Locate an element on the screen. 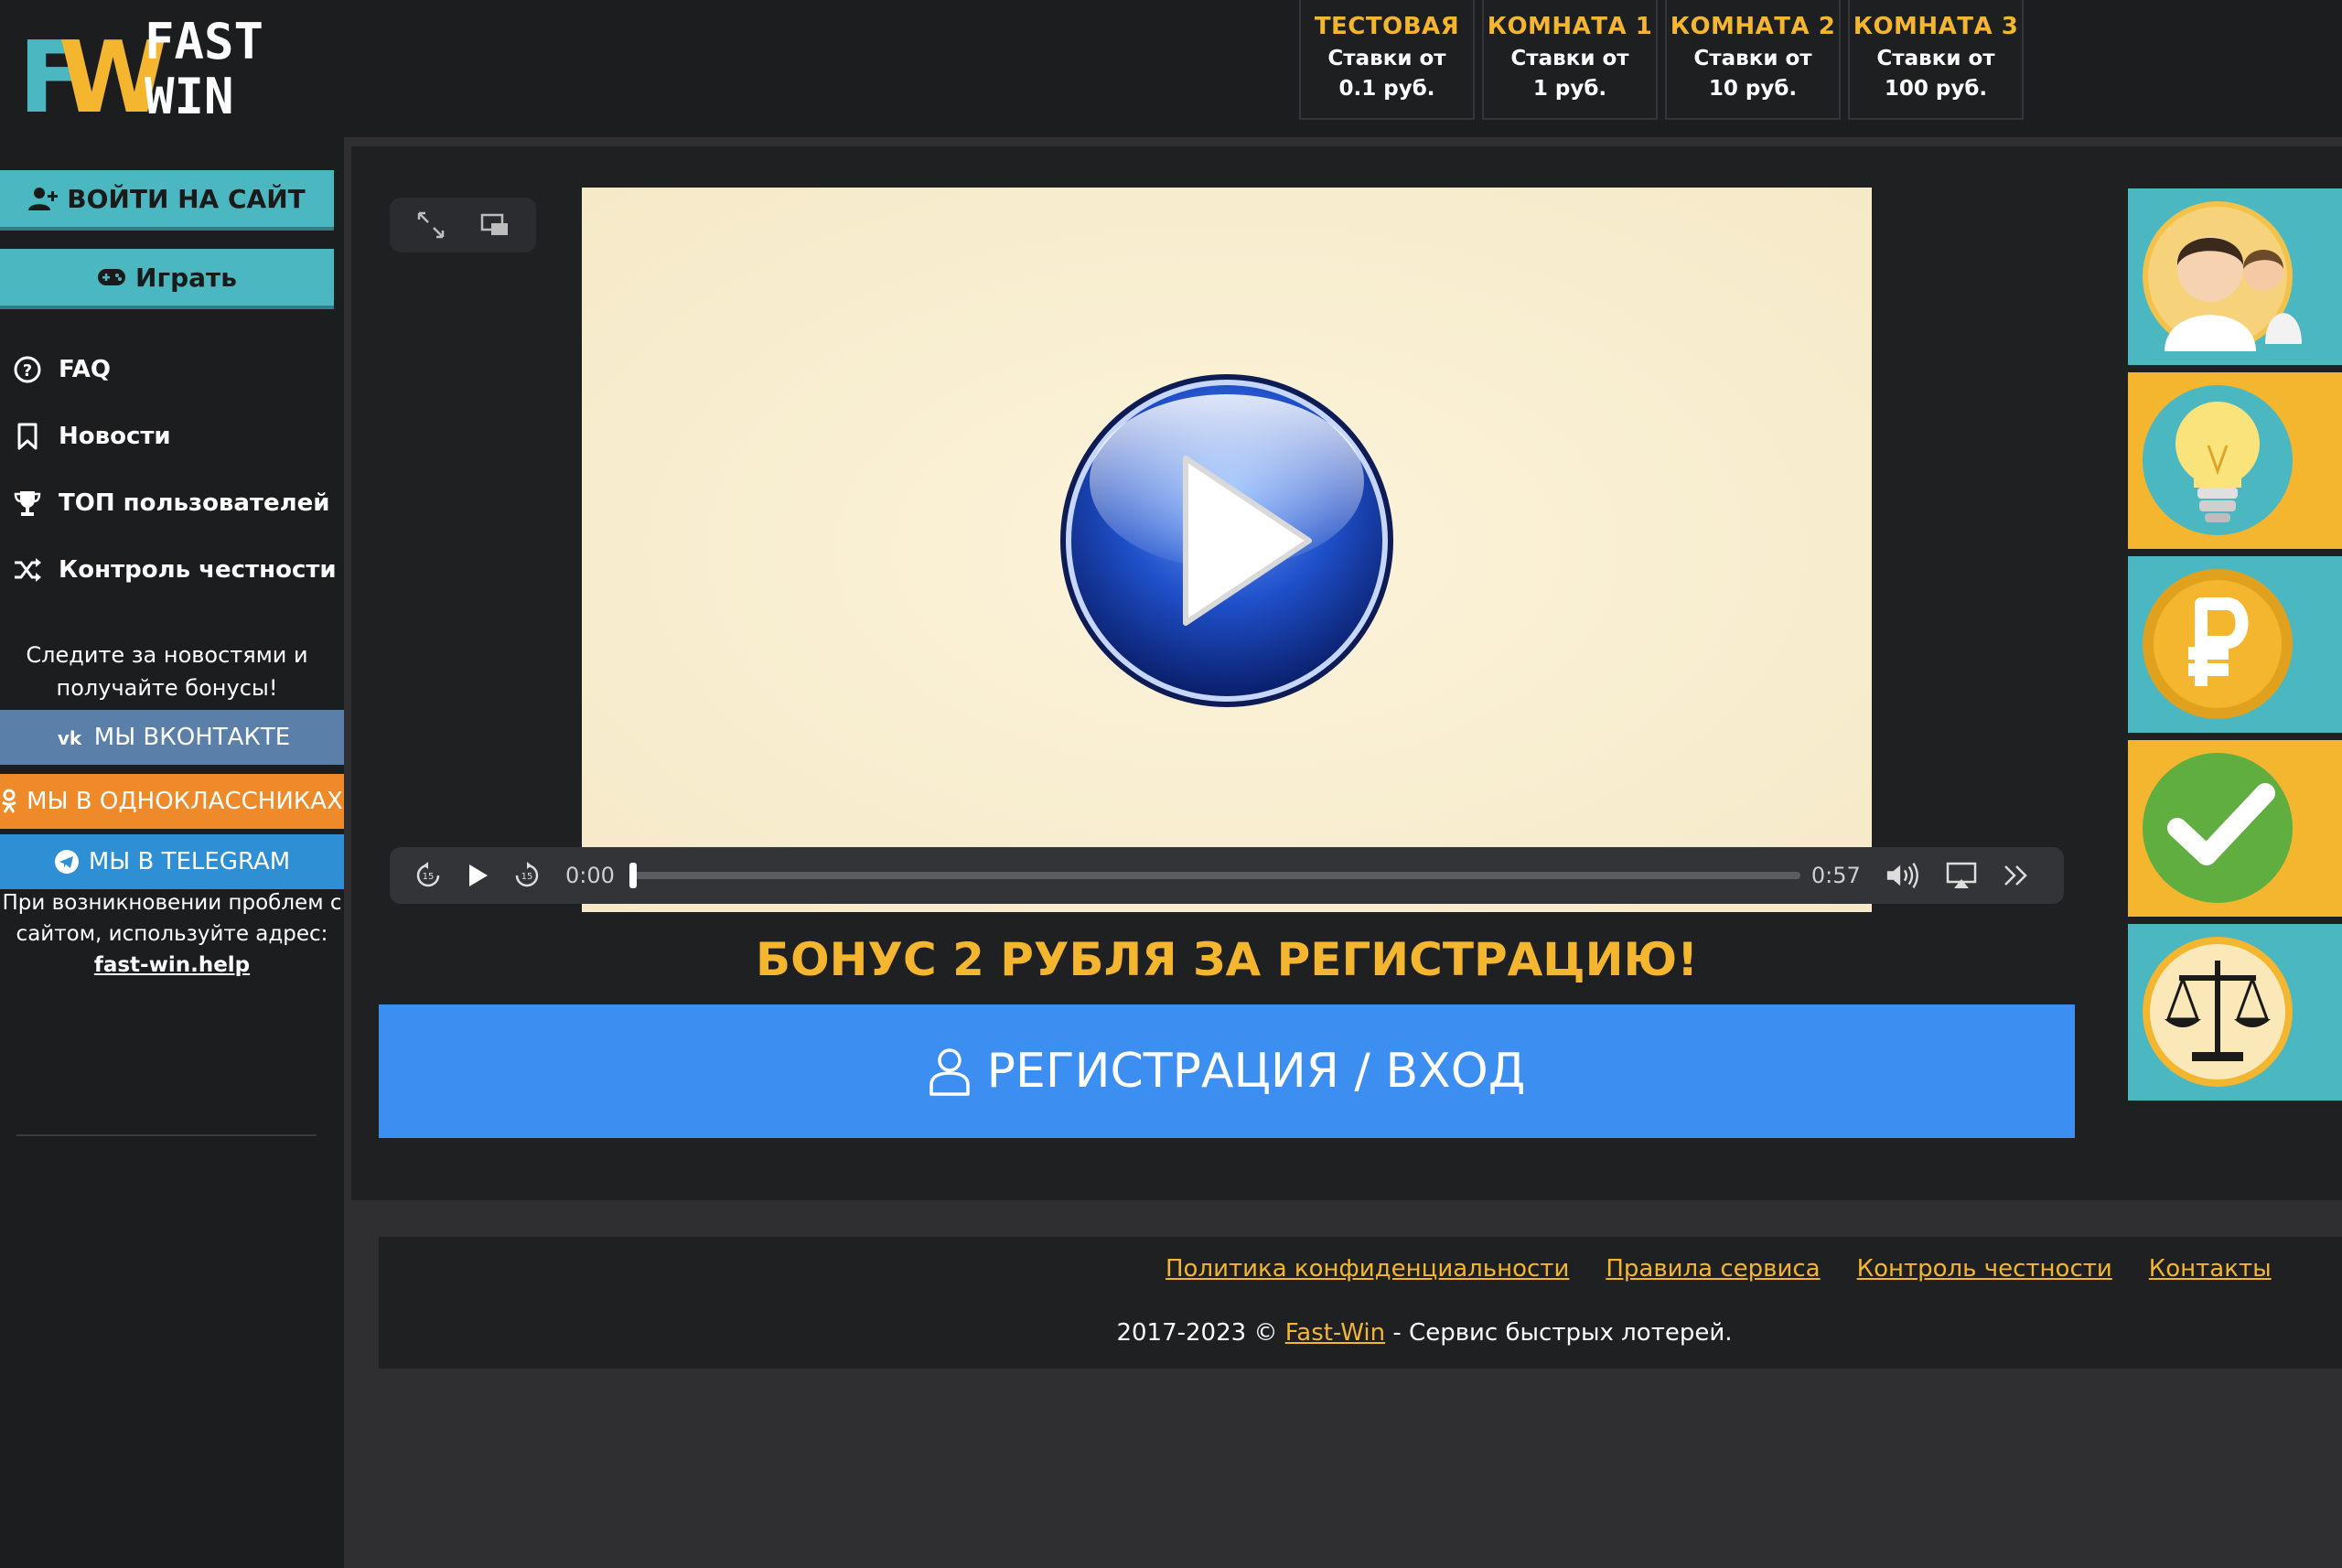  video-controls: 15 15 0:00 0:57 is located at coordinates (1227, 875).